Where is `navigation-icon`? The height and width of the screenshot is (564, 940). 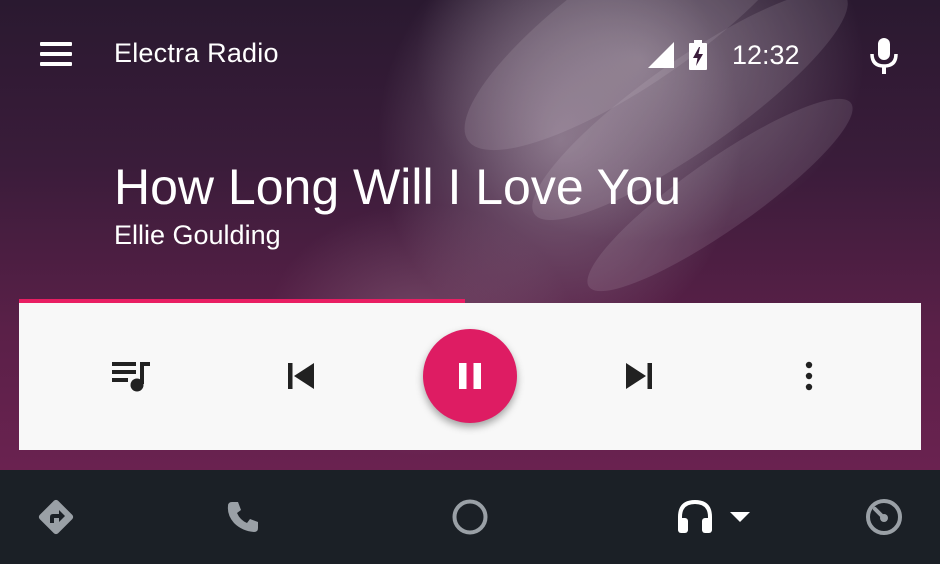
navigation-icon is located at coordinates (56, 517).